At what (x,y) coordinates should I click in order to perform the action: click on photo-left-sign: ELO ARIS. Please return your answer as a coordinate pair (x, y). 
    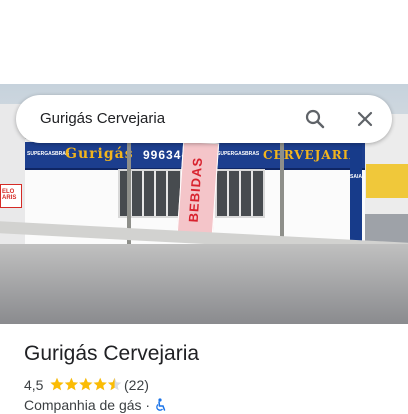
    Looking at the image, I should click on (11, 196).